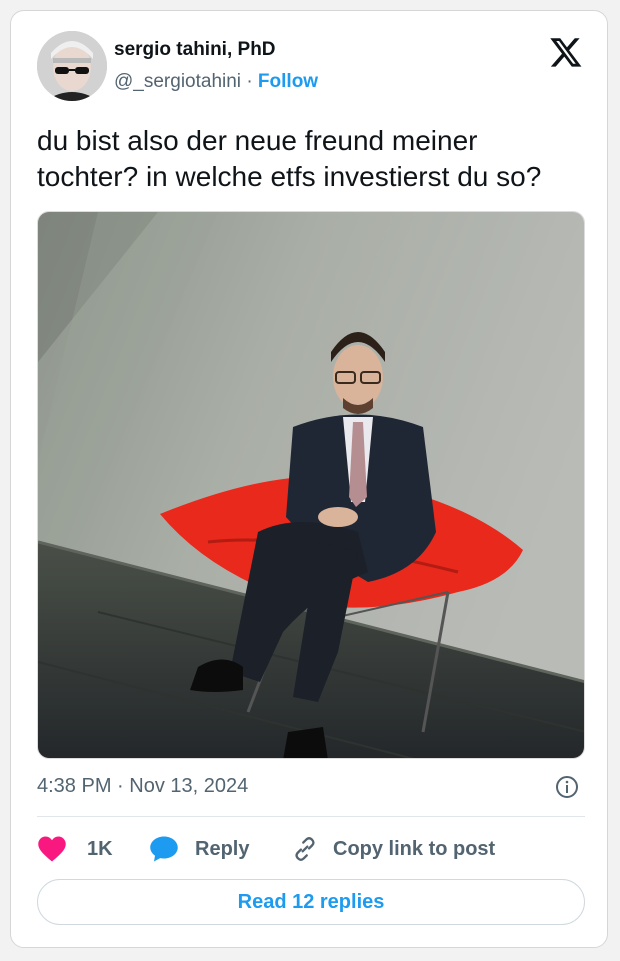 The image size is (620, 961). What do you see at coordinates (566, 52) in the screenshot?
I see `x-logo-icon` at bounding box center [566, 52].